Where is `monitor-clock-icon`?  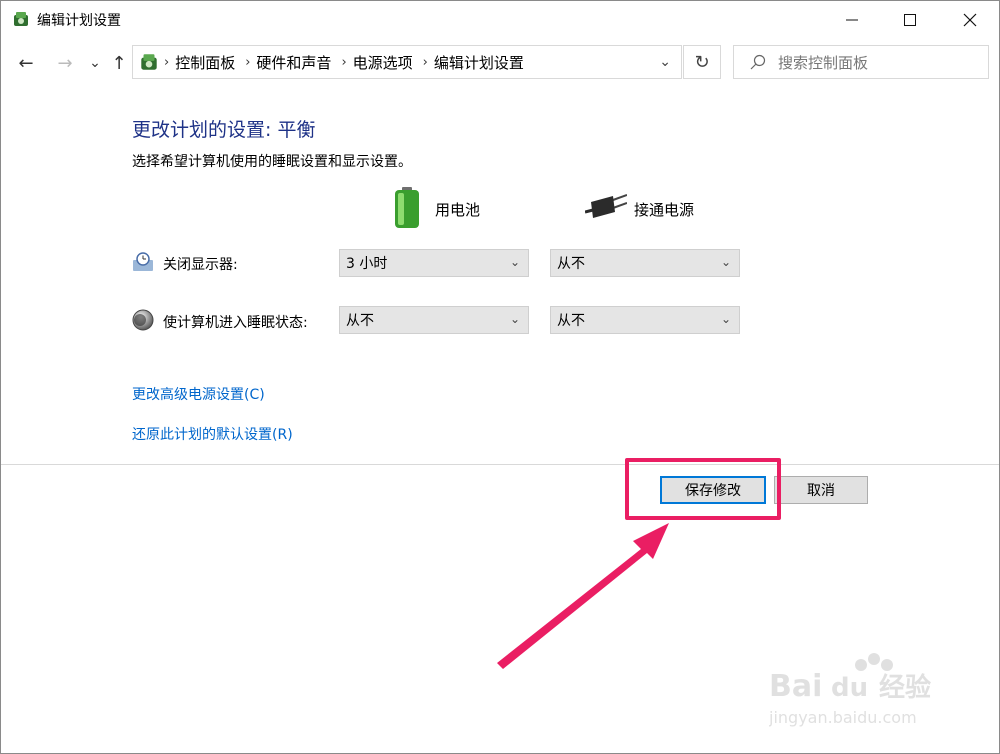 monitor-clock-icon is located at coordinates (143, 264).